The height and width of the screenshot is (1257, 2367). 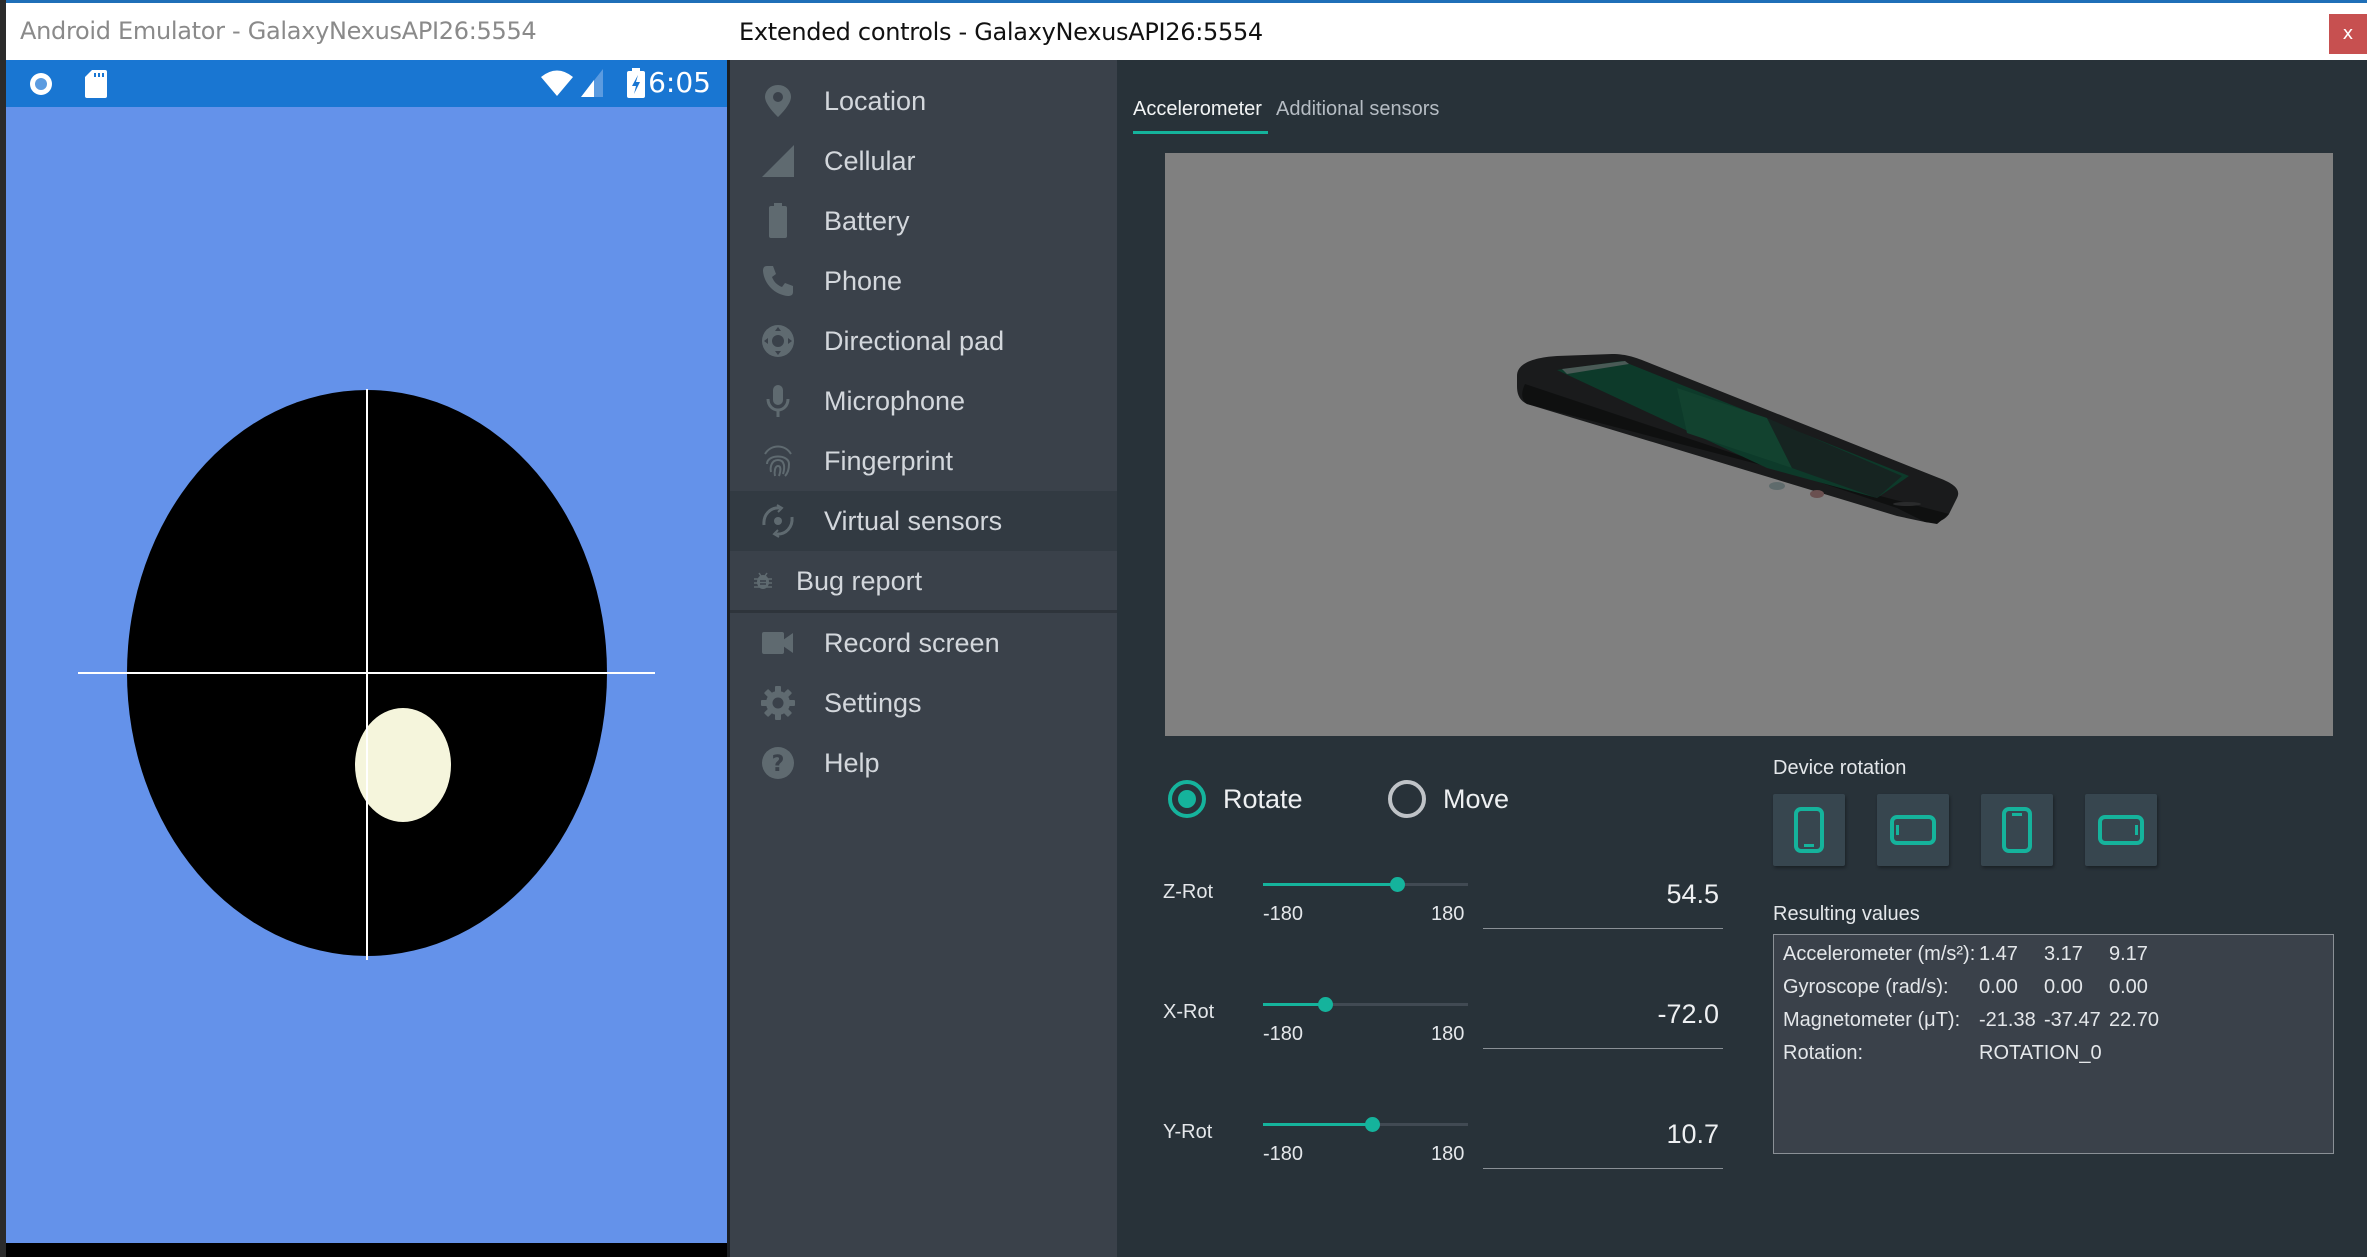 What do you see at coordinates (778, 461) in the screenshot?
I see `fingerprint-icon` at bounding box center [778, 461].